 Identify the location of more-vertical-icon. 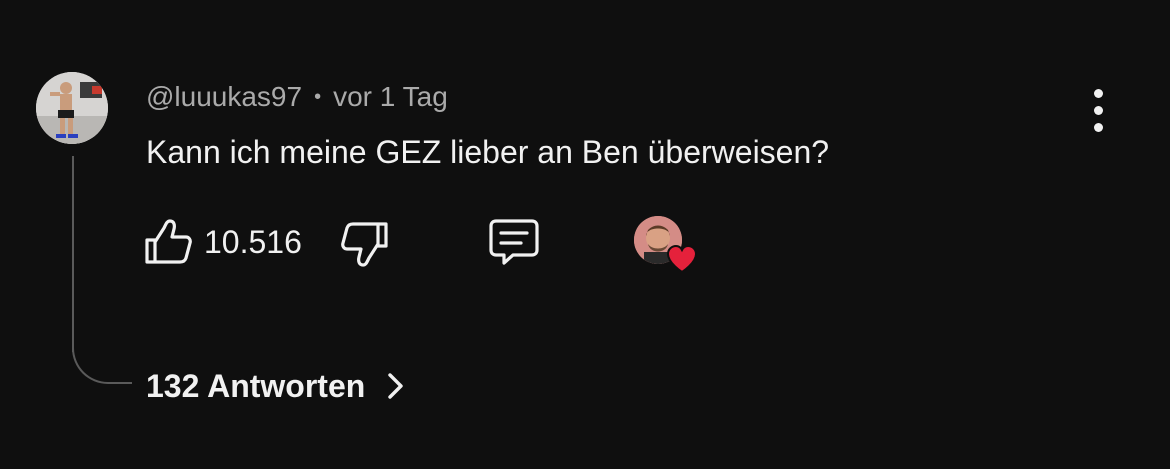
(1098, 93).